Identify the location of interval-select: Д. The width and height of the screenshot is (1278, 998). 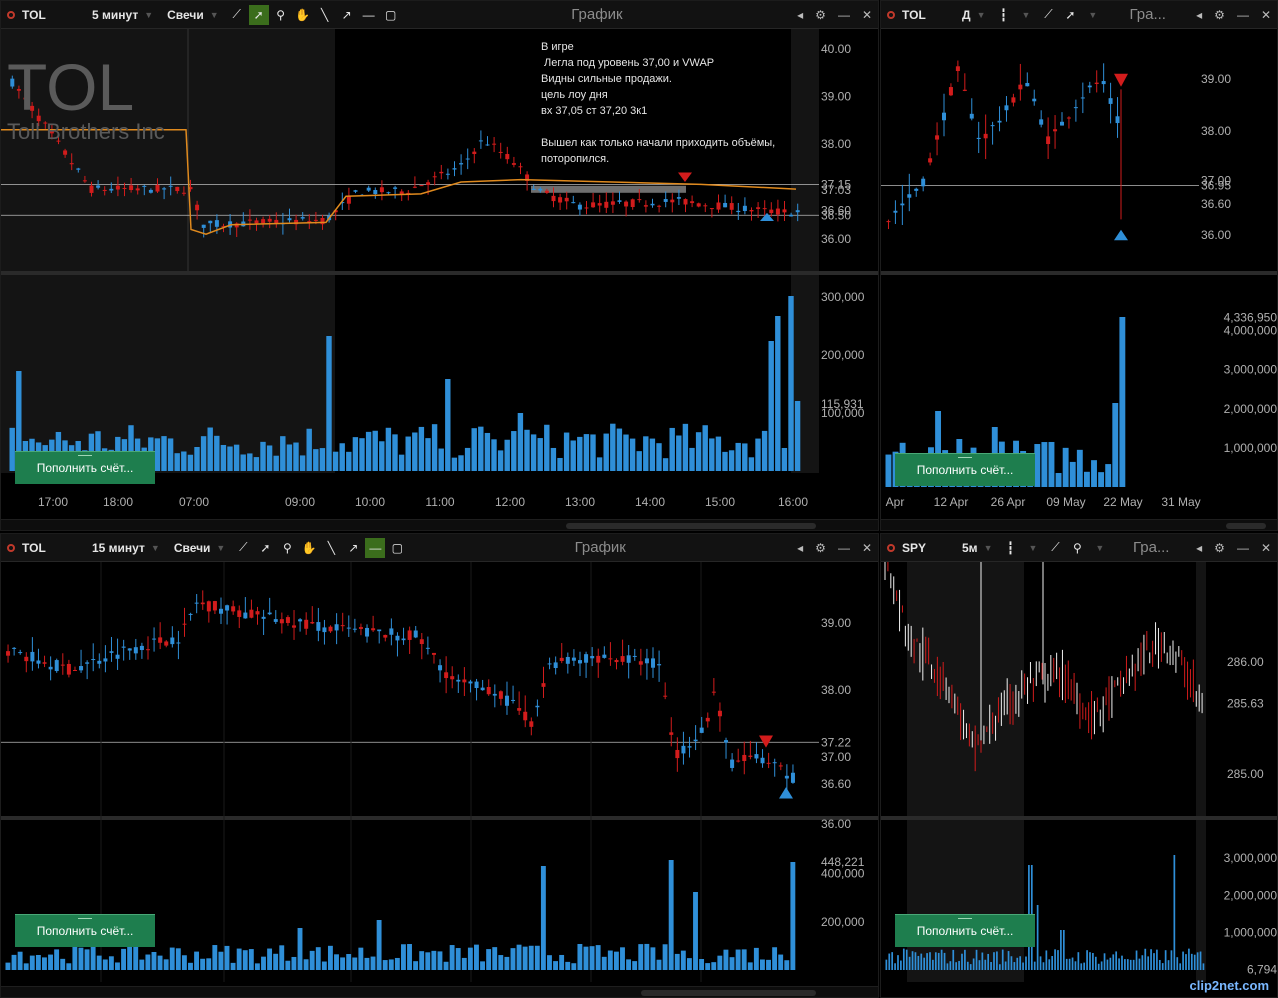
(966, 15).